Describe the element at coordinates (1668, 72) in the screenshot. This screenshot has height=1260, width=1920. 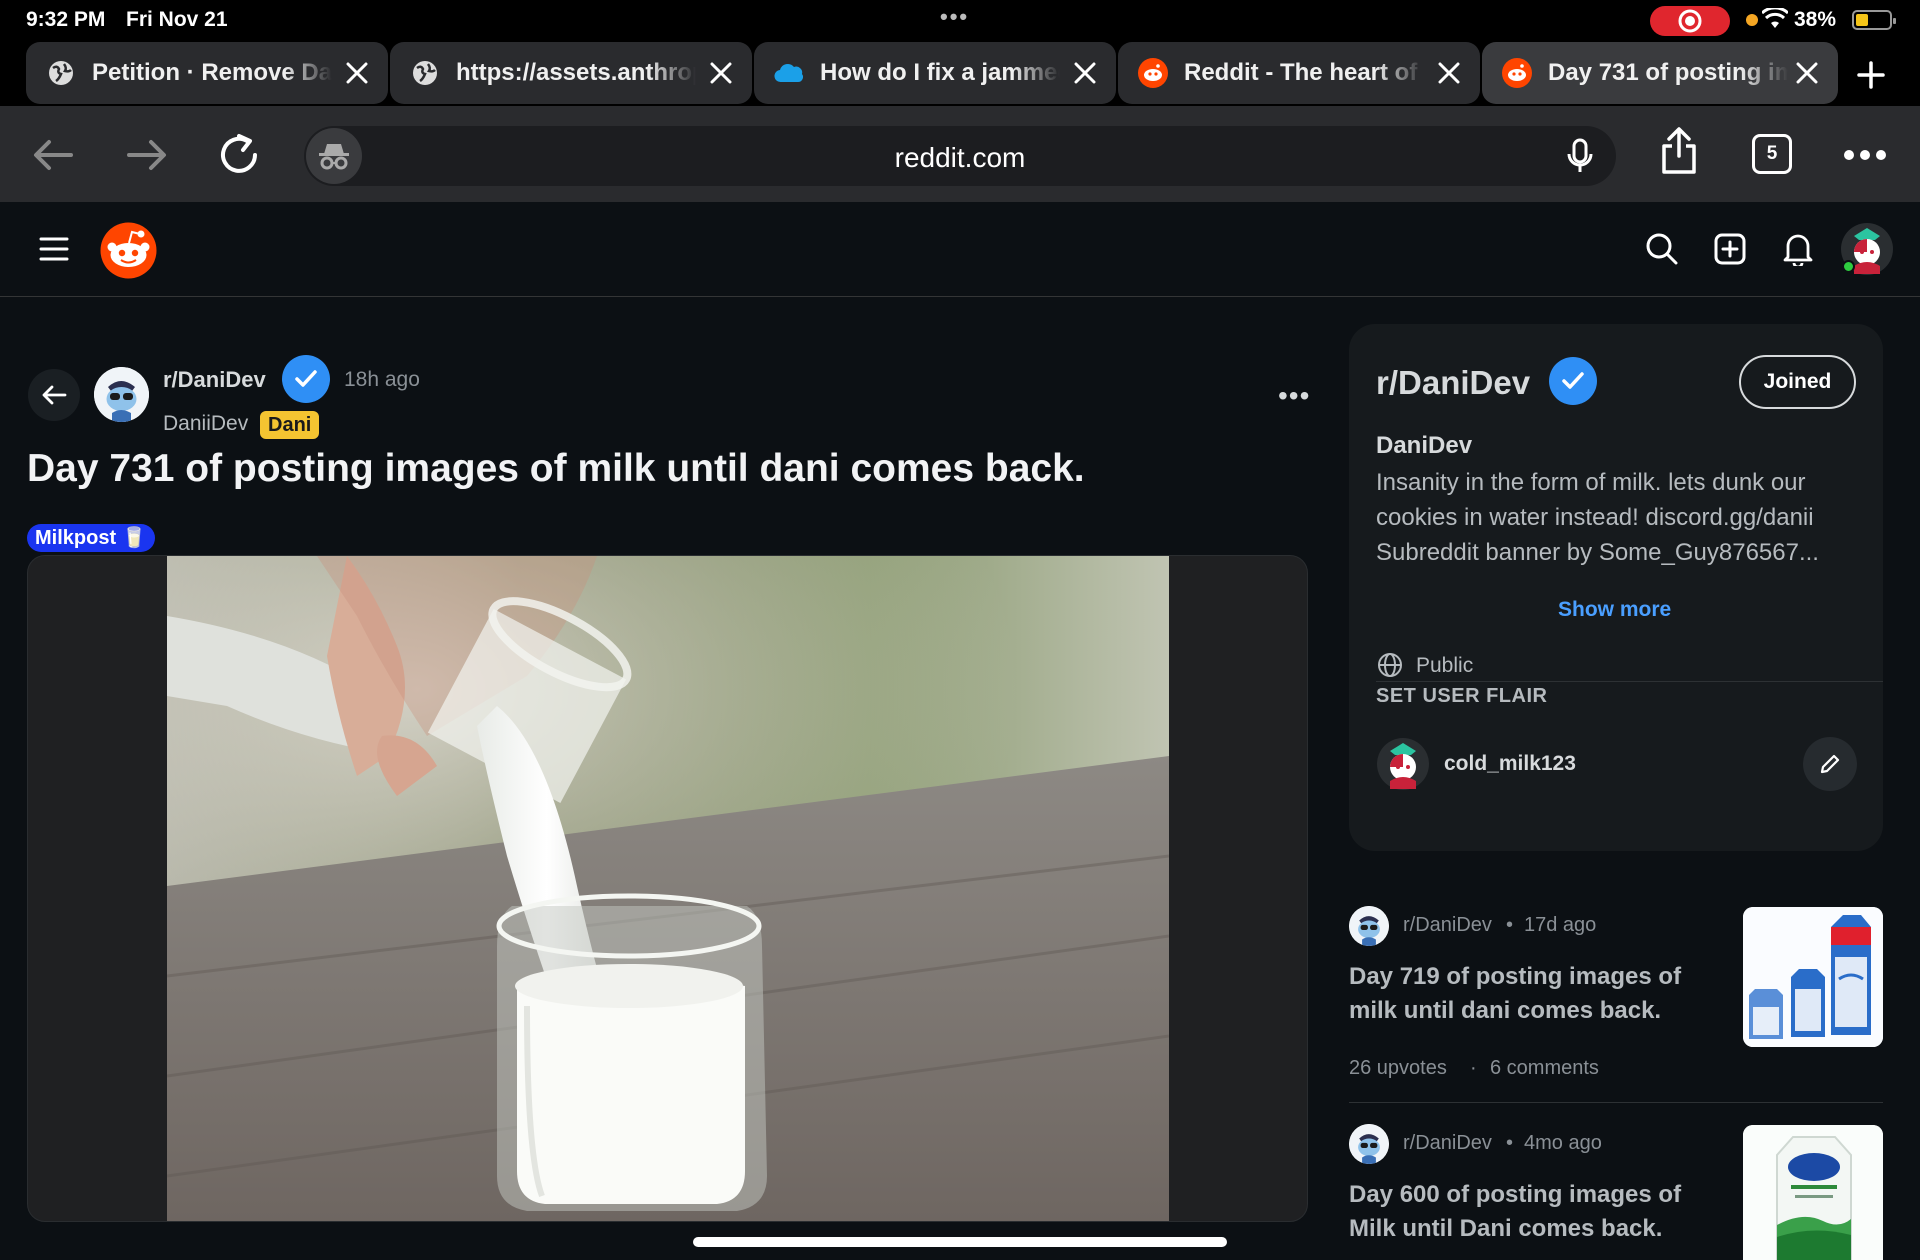
I see `tab-title: Day 731 of posting images` at that location.